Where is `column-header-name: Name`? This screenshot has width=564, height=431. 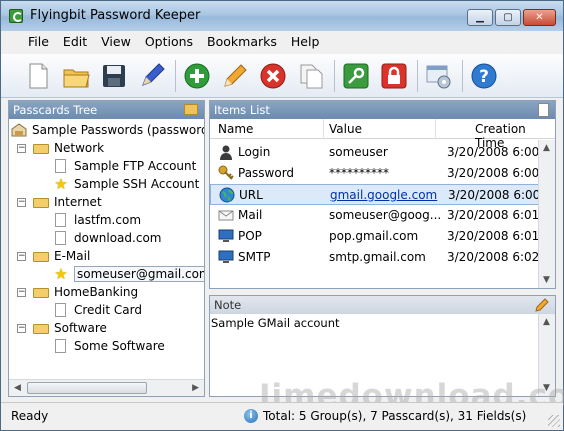 column-header-name: Name is located at coordinates (235, 129).